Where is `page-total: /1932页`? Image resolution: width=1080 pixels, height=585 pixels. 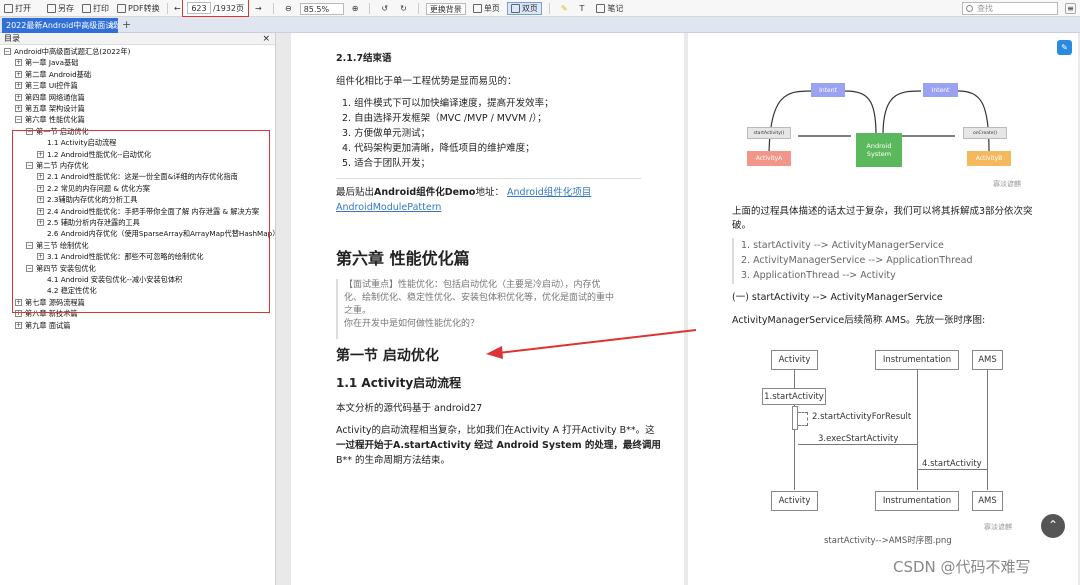
page-total: /1932页 is located at coordinates (228, 8).